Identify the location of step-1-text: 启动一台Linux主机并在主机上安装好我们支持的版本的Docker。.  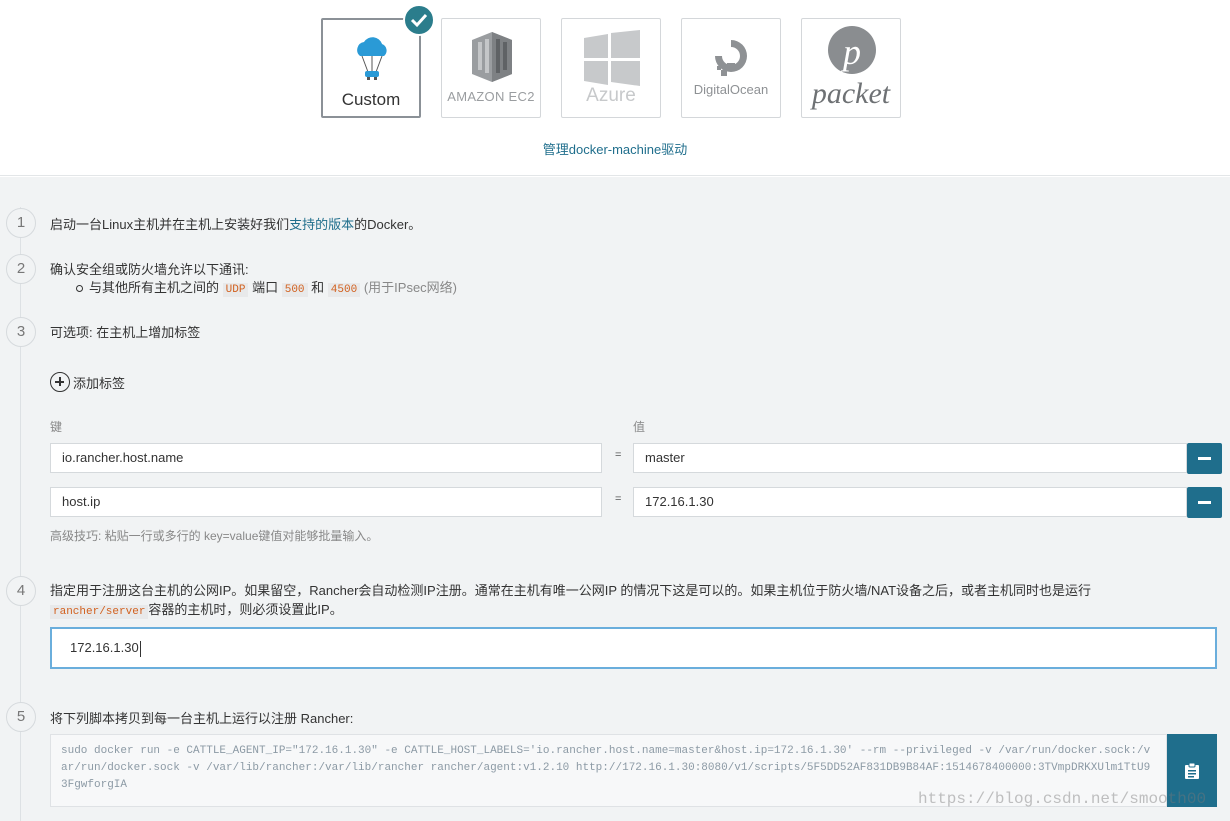
(235, 223).